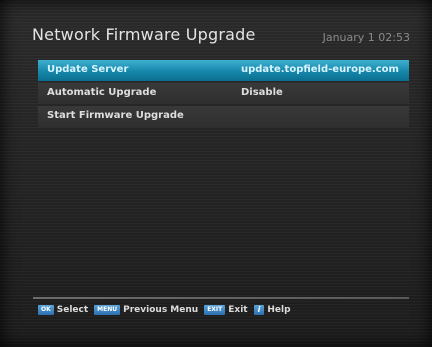 Image resolution: width=432 pixels, height=347 pixels. Describe the element at coordinates (366, 37) in the screenshot. I see `clock: January 1 02:53` at that location.